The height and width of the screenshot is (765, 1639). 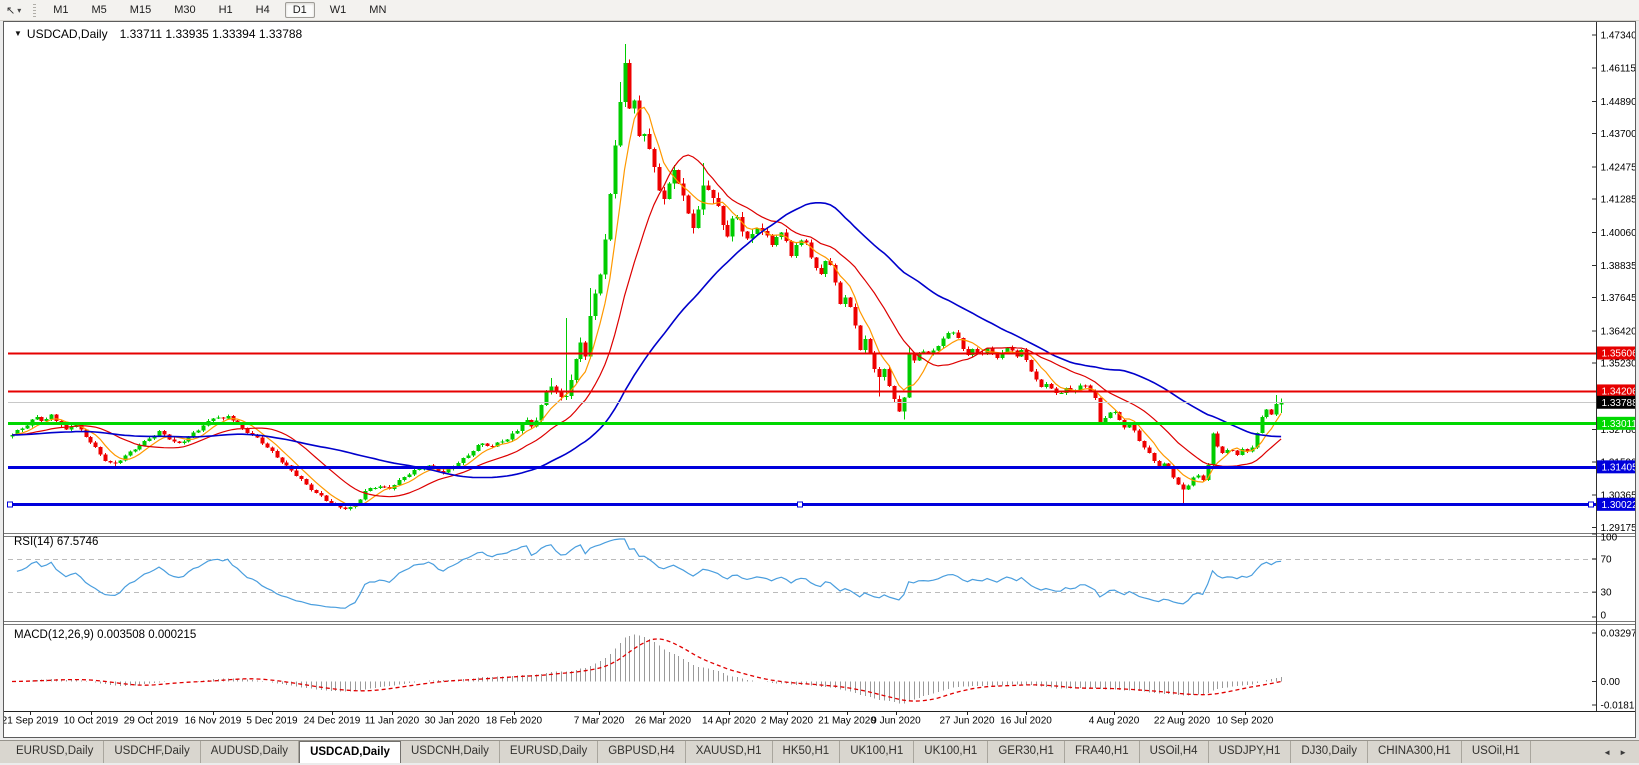 I want to click on tab-xauusd-h1: XAUUSD,H1, so click(x=729, y=752).